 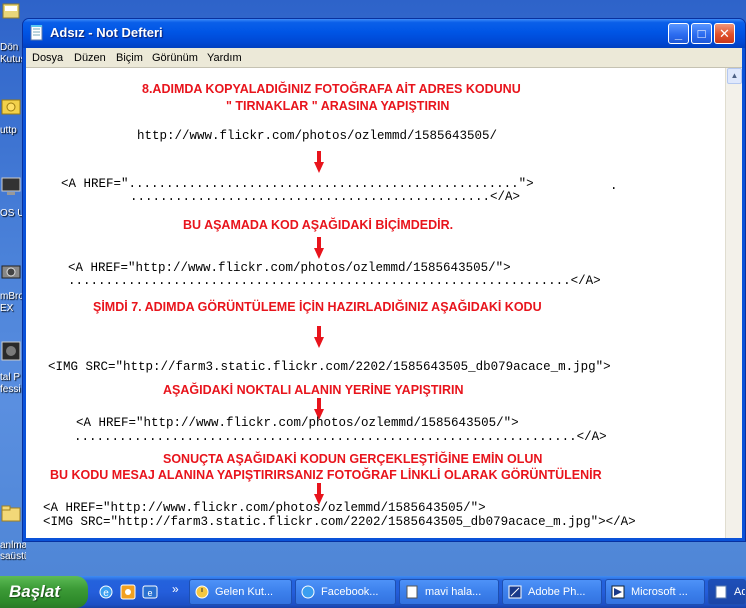 I want to click on minimize-icon: _, so click(x=678, y=33).